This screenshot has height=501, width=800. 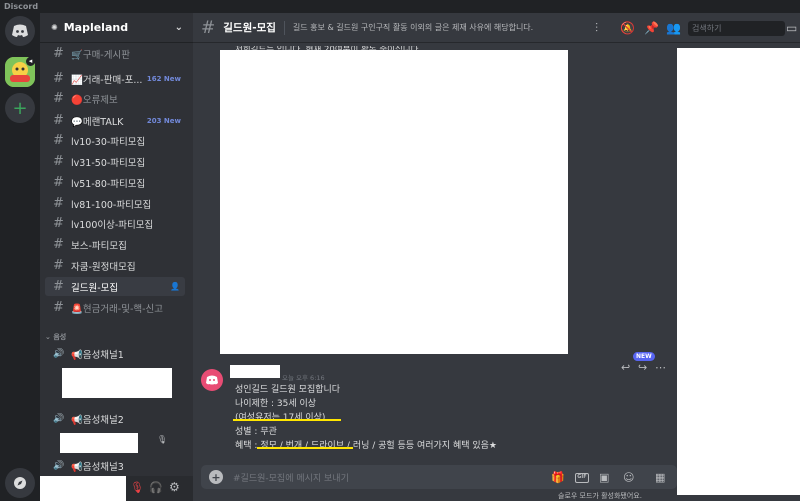 What do you see at coordinates (582, 478) in the screenshot?
I see `gif-picker-icon: GIF` at bounding box center [582, 478].